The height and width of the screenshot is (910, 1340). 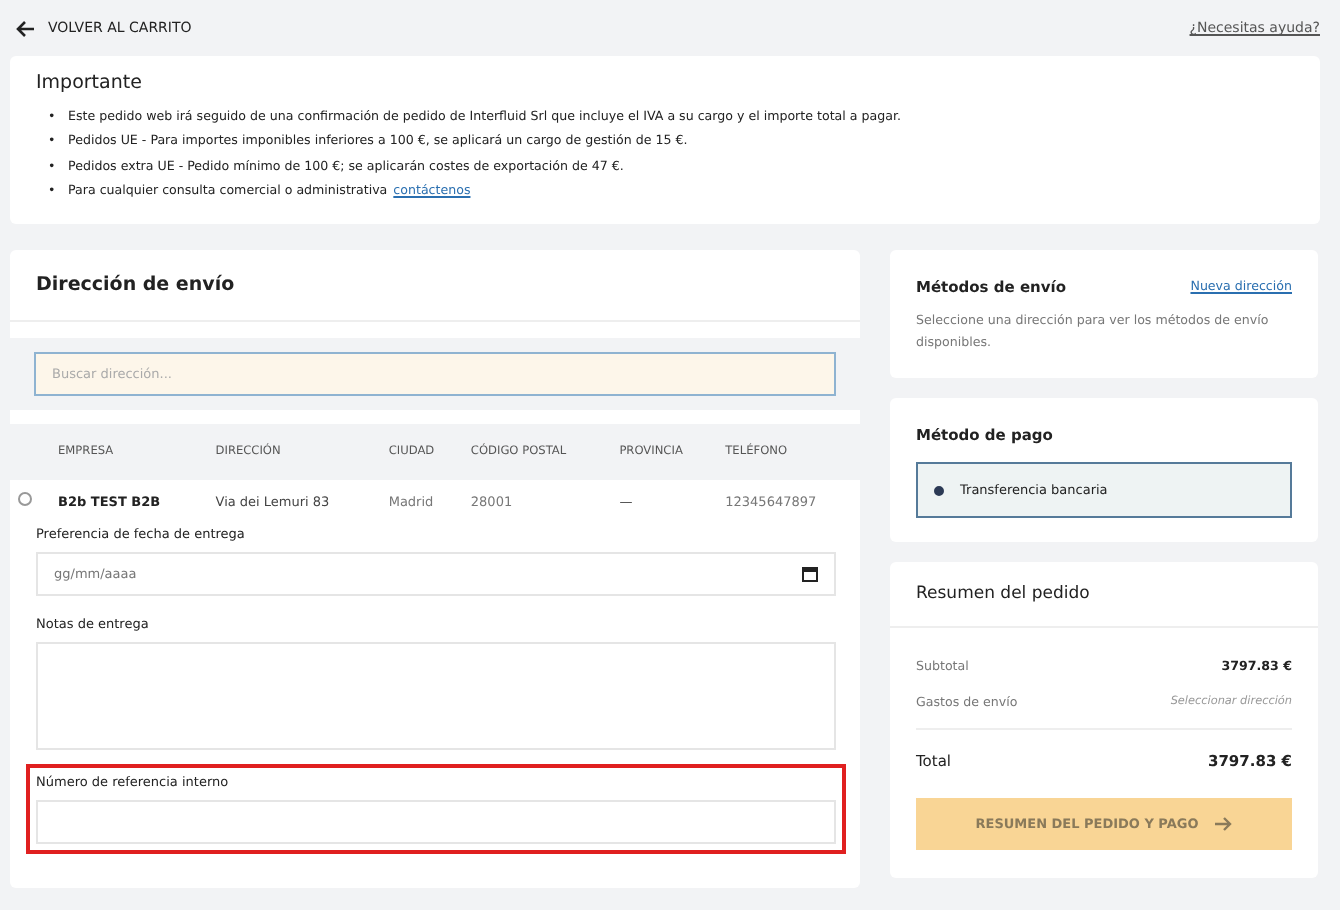 I want to click on address-radio, so click(x=25, y=499).